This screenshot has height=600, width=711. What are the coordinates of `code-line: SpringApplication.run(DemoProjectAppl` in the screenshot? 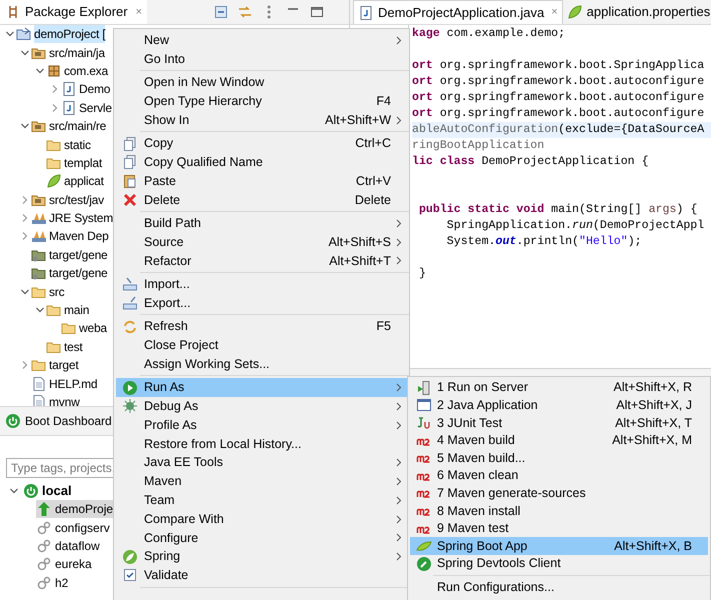 It's located at (576, 226).